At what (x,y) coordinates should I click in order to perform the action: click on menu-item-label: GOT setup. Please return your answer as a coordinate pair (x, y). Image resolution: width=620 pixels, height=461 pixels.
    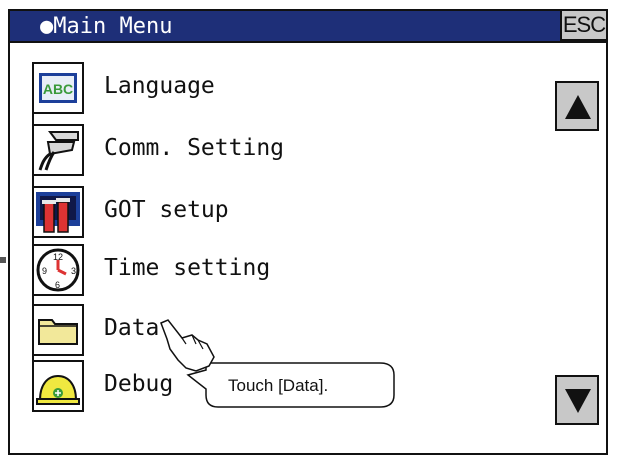
    Looking at the image, I should click on (166, 210).